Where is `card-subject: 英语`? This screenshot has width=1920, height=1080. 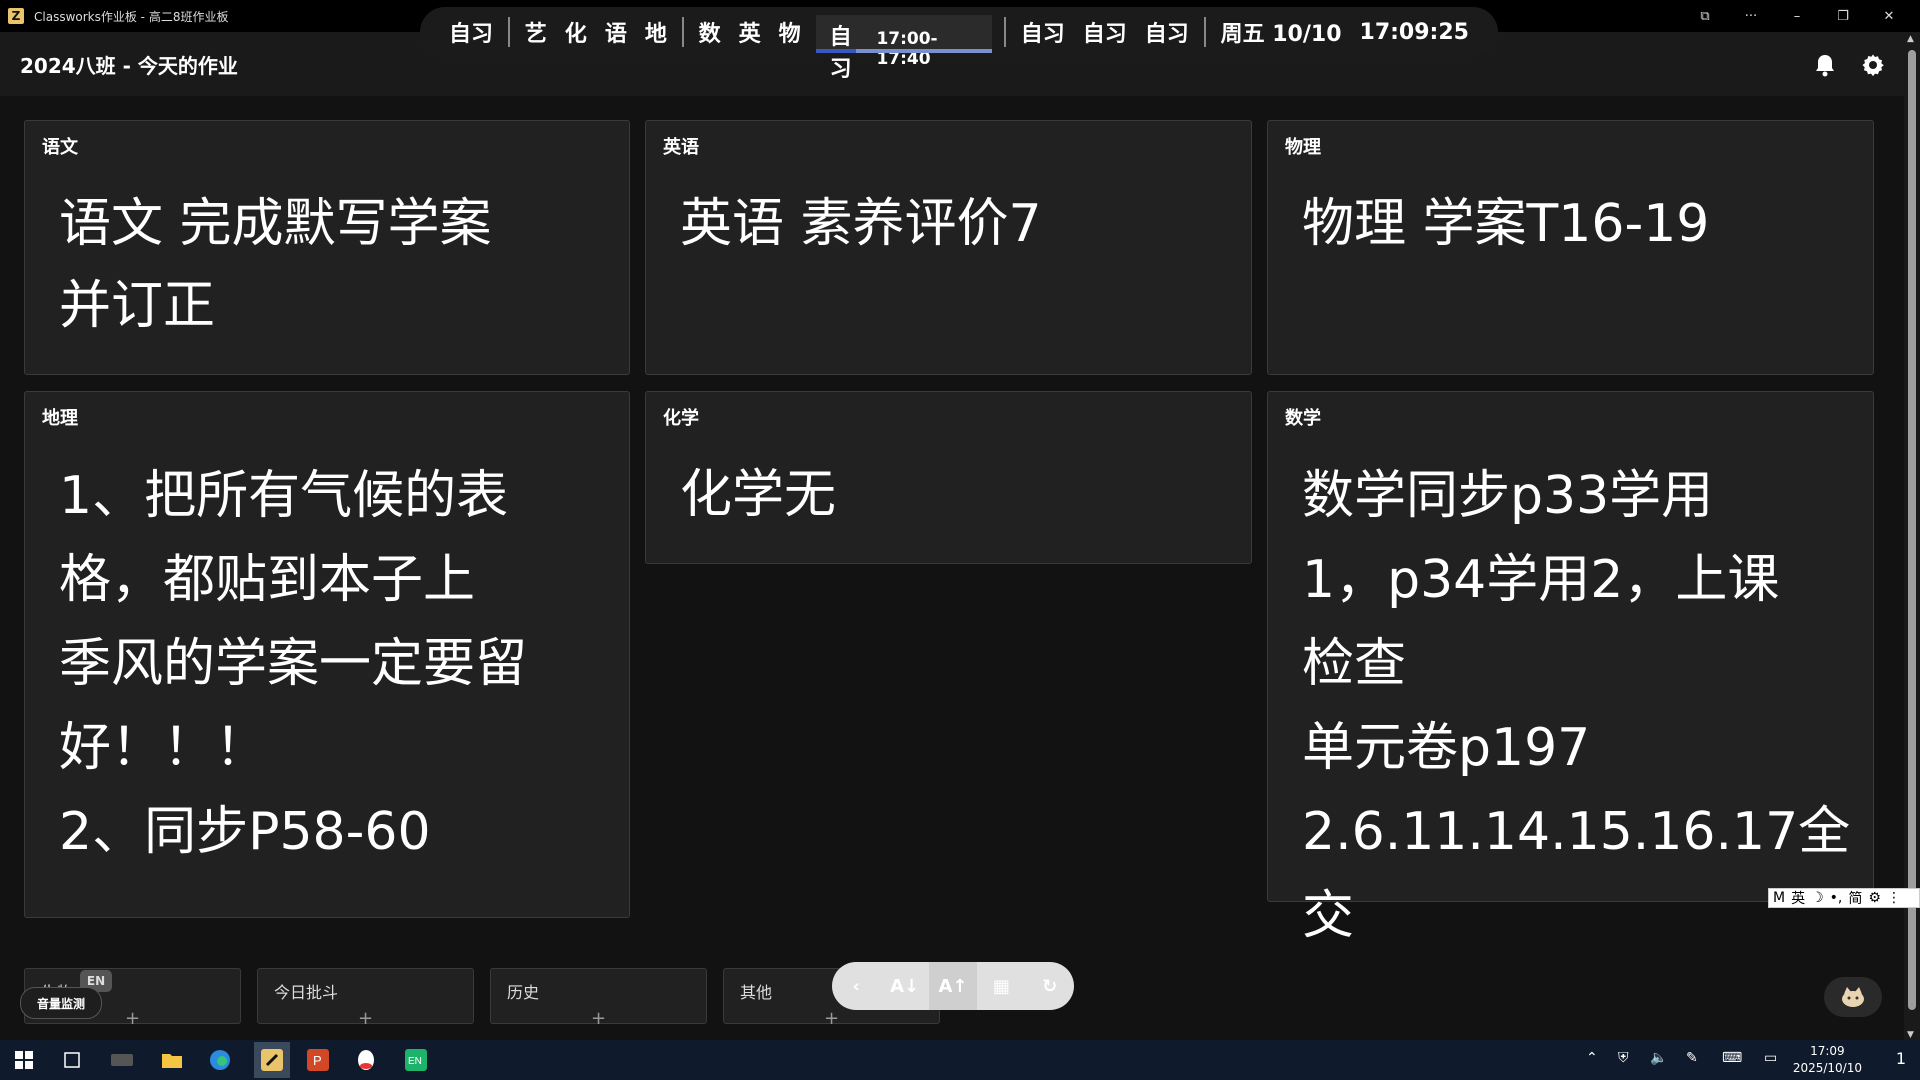
card-subject: 英语 is located at coordinates (681, 147).